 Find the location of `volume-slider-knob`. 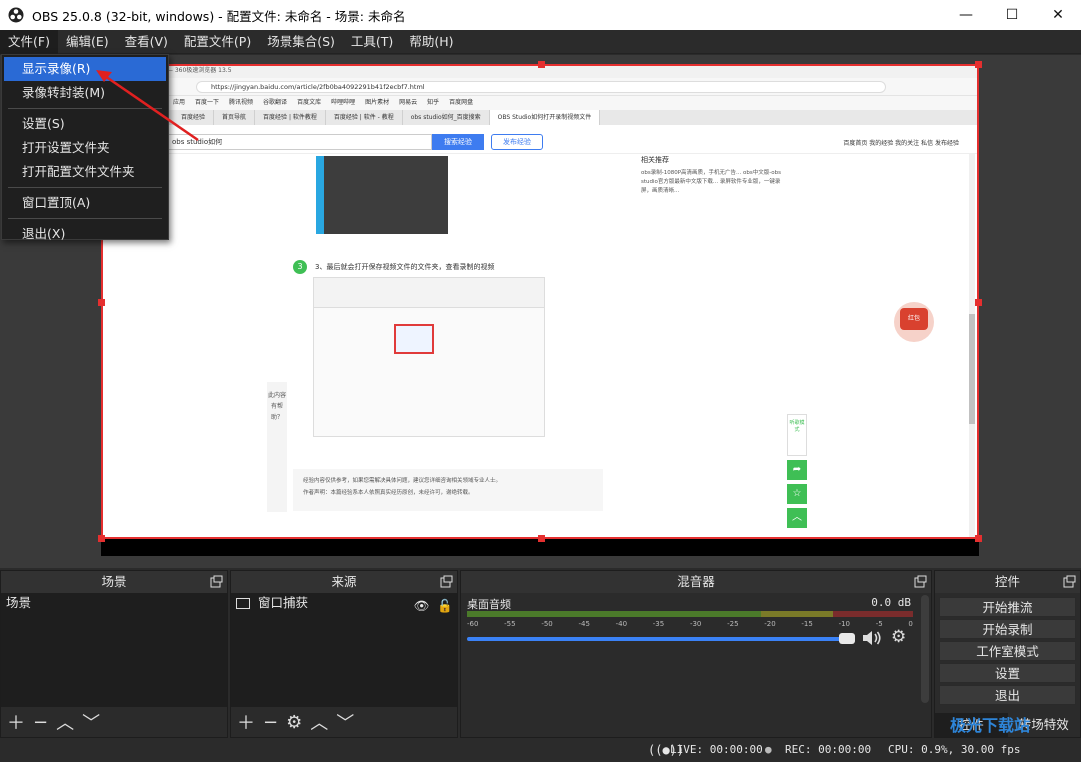

volume-slider-knob is located at coordinates (847, 638).